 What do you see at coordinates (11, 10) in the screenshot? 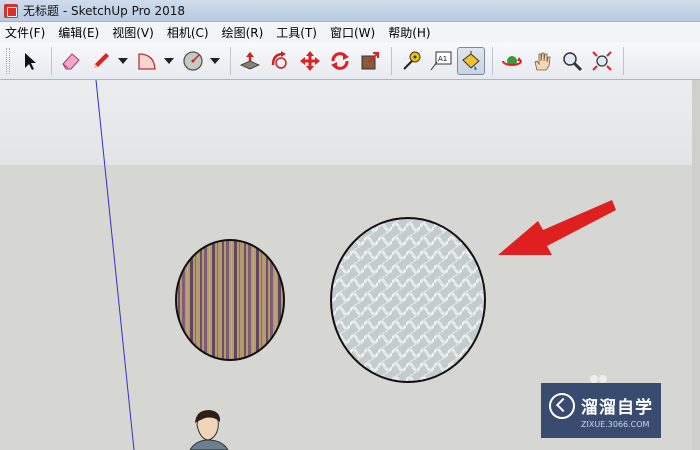
I see `sketchup-app-icon` at bounding box center [11, 10].